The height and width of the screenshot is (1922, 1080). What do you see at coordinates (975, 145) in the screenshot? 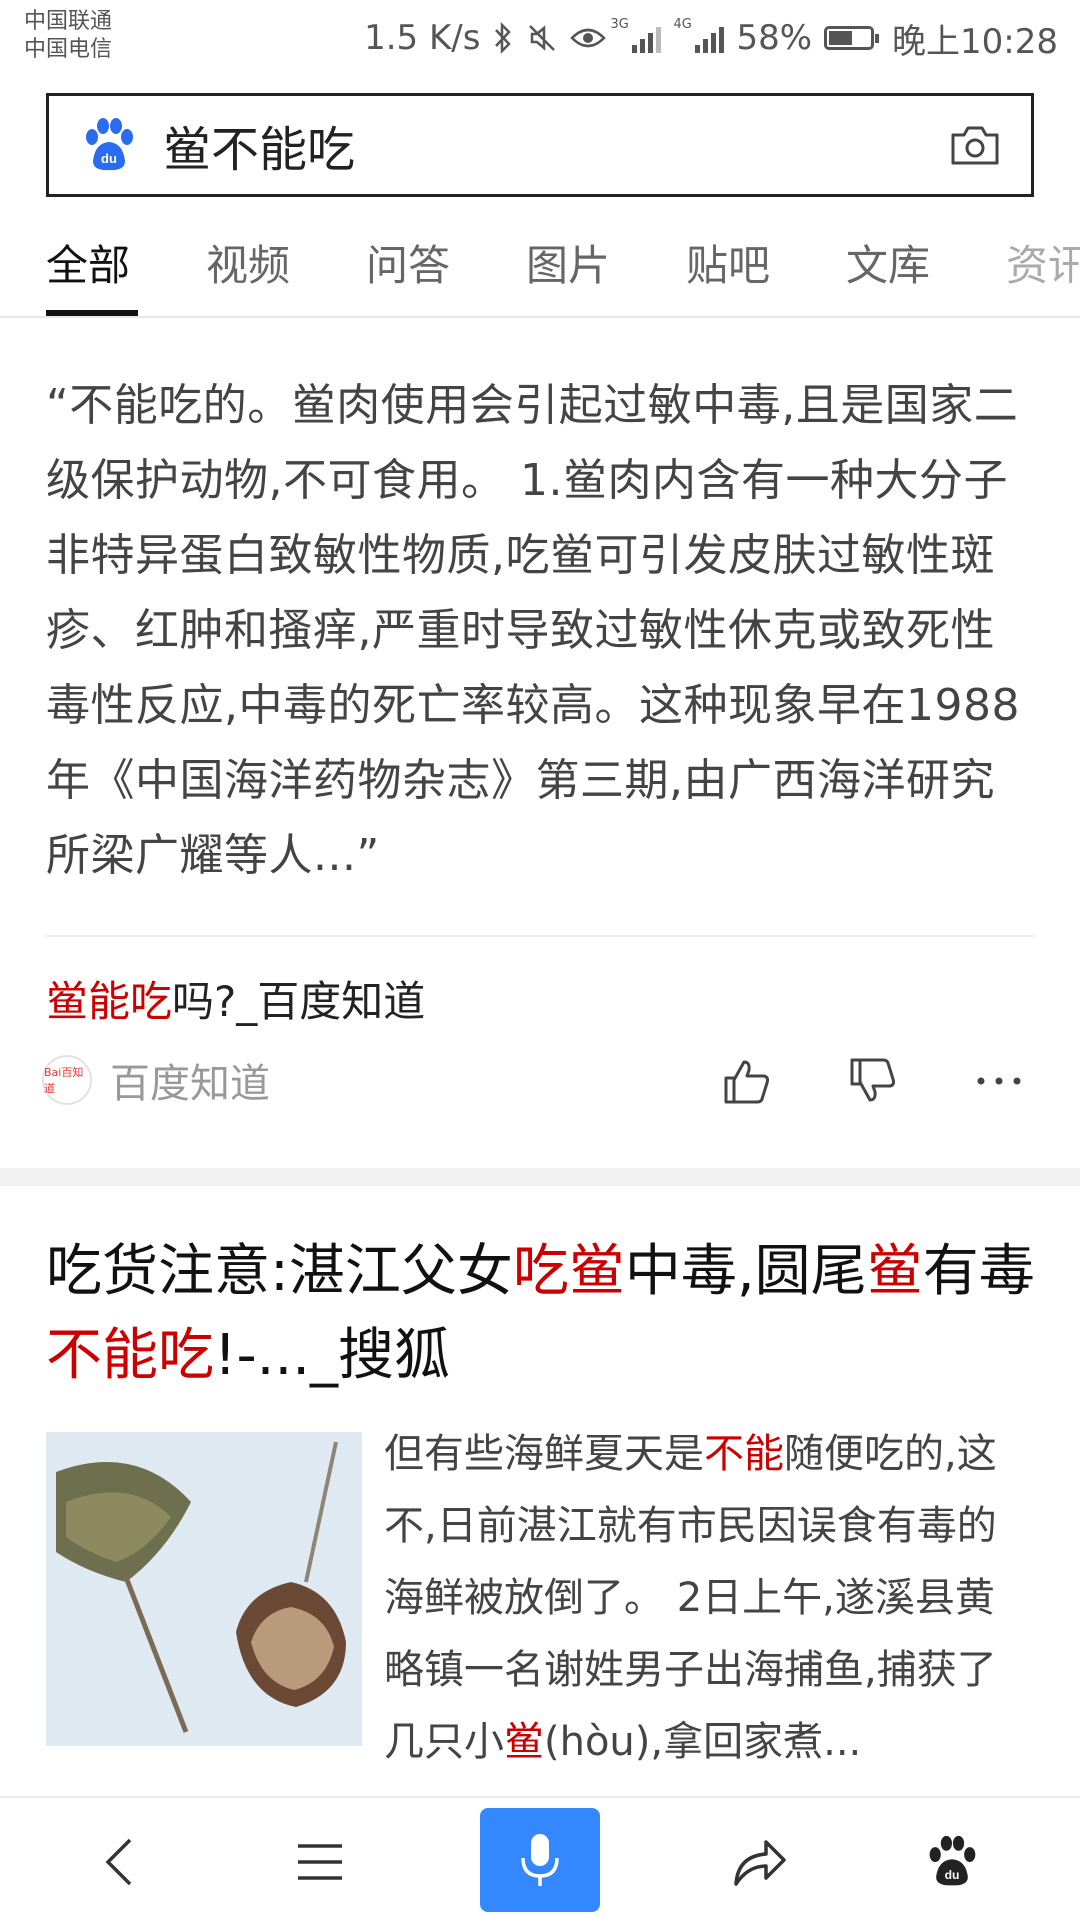
I see `camera-icon` at bounding box center [975, 145].